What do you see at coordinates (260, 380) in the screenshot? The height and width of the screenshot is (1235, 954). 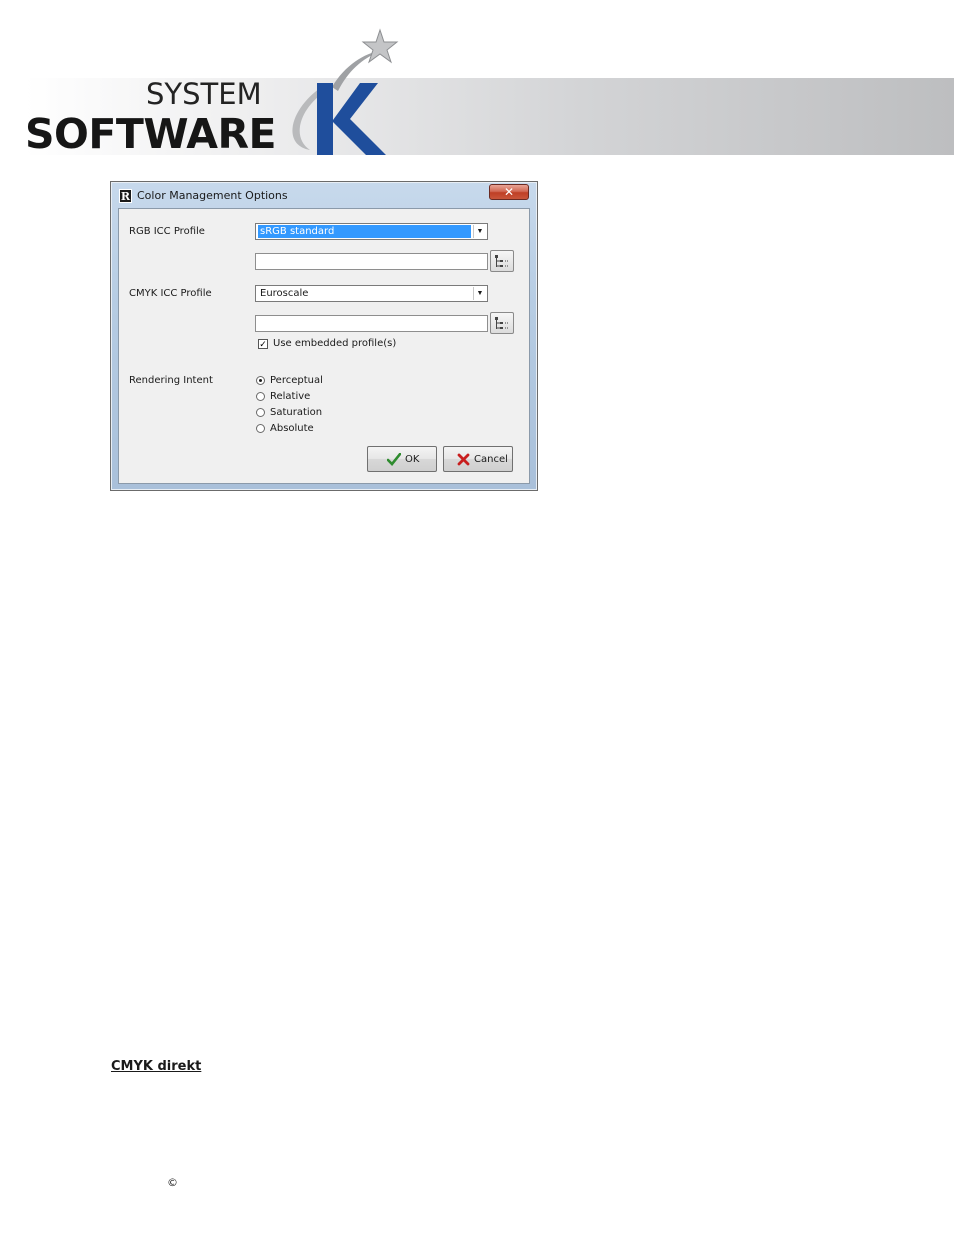 I see `radio-perceptual` at bounding box center [260, 380].